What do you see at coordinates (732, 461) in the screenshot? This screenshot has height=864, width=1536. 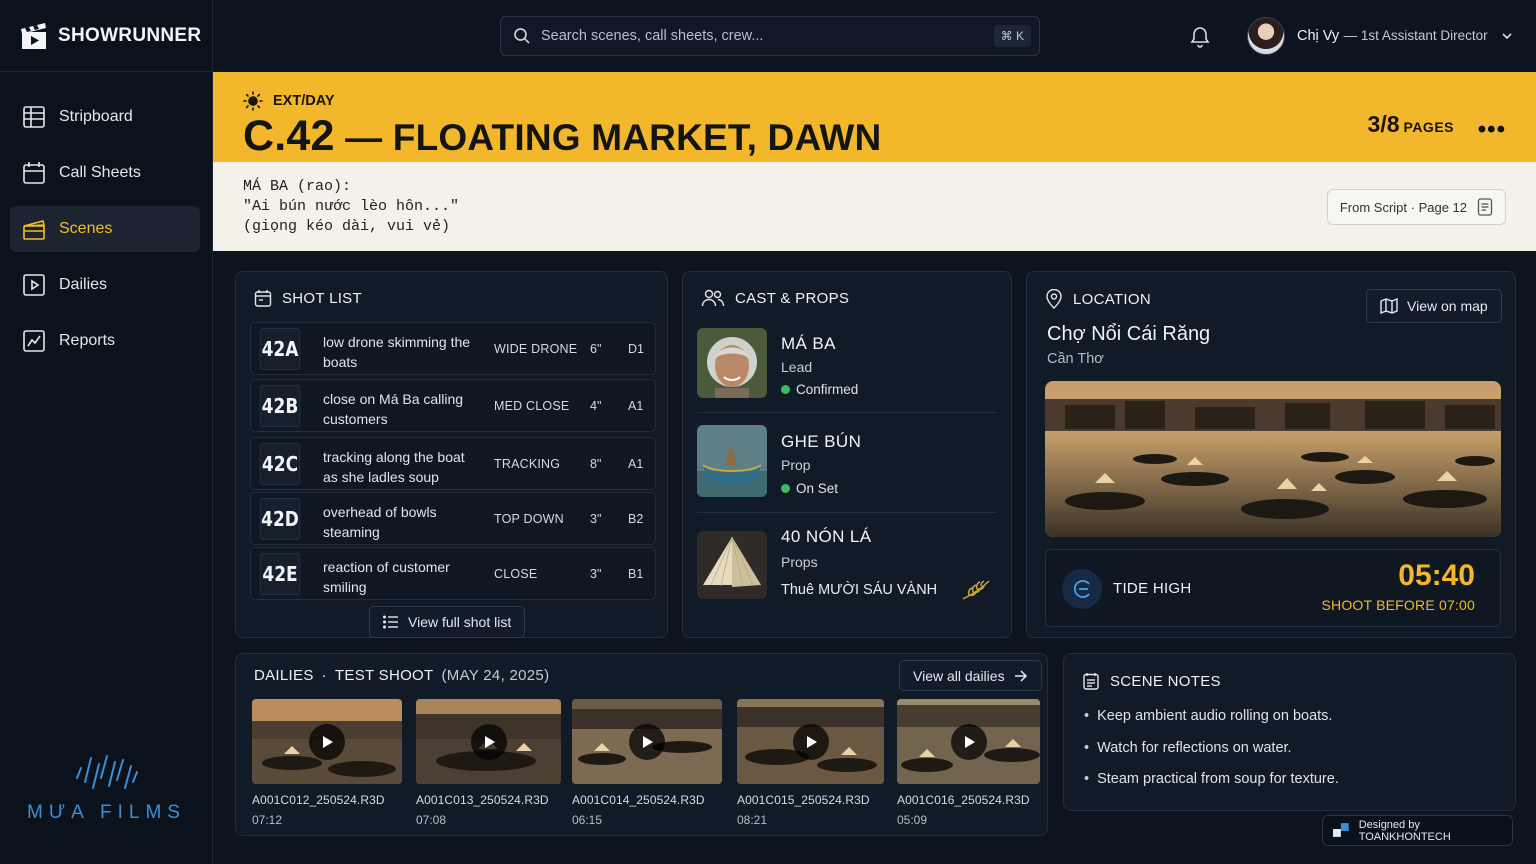 I see `prop-photo` at bounding box center [732, 461].